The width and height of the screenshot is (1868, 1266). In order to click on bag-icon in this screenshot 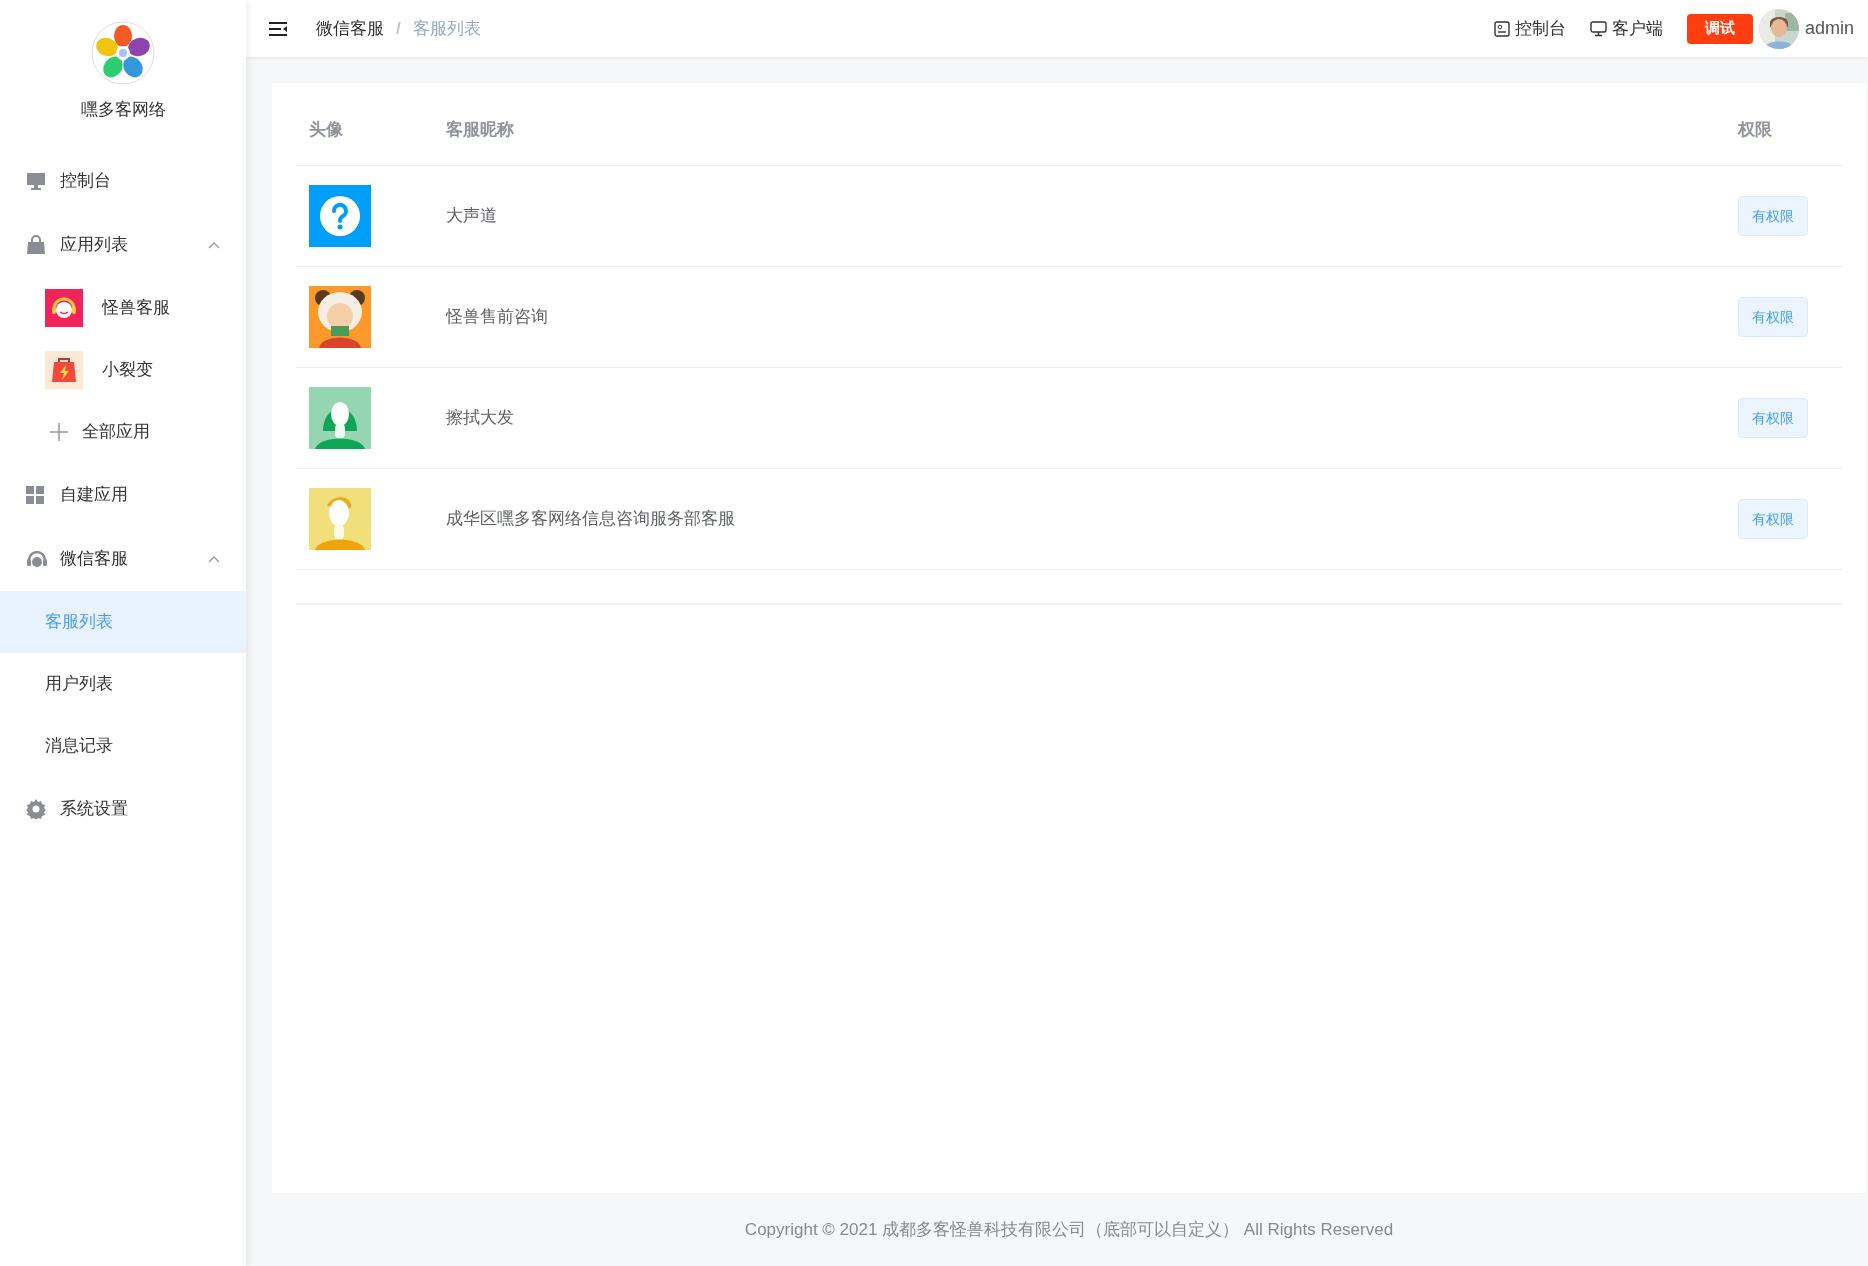, I will do `click(36, 245)`.